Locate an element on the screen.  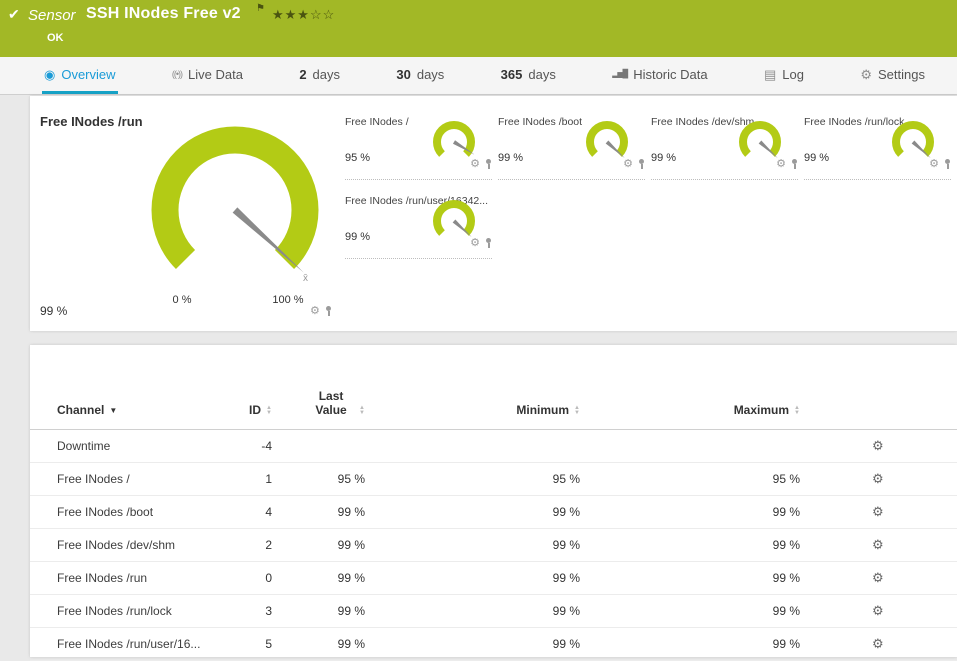
tab-log: ▤ Log is located at coordinates (784, 75).